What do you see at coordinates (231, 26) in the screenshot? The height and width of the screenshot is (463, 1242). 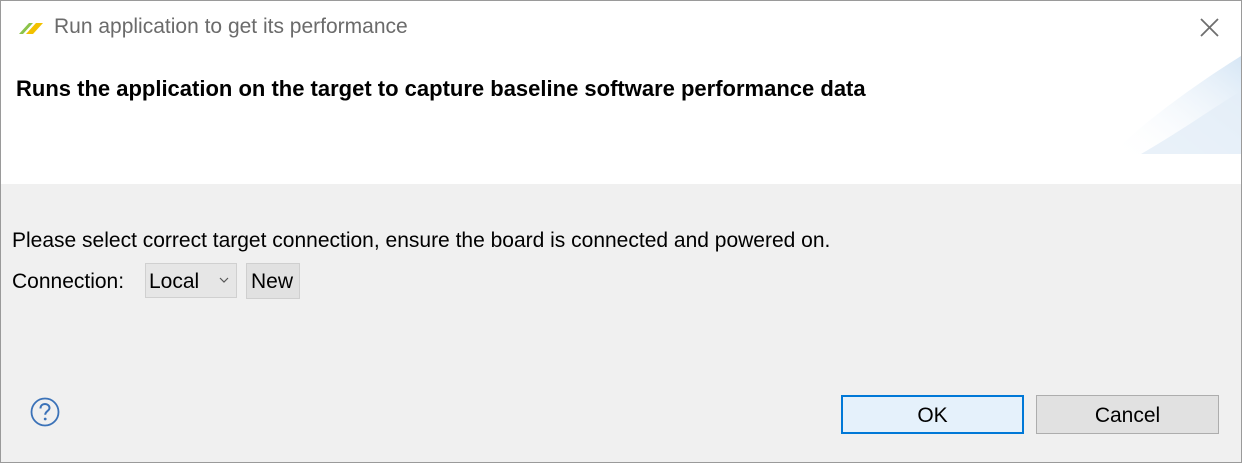 I see `window-title: Run application to get its performance` at bounding box center [231, 26].